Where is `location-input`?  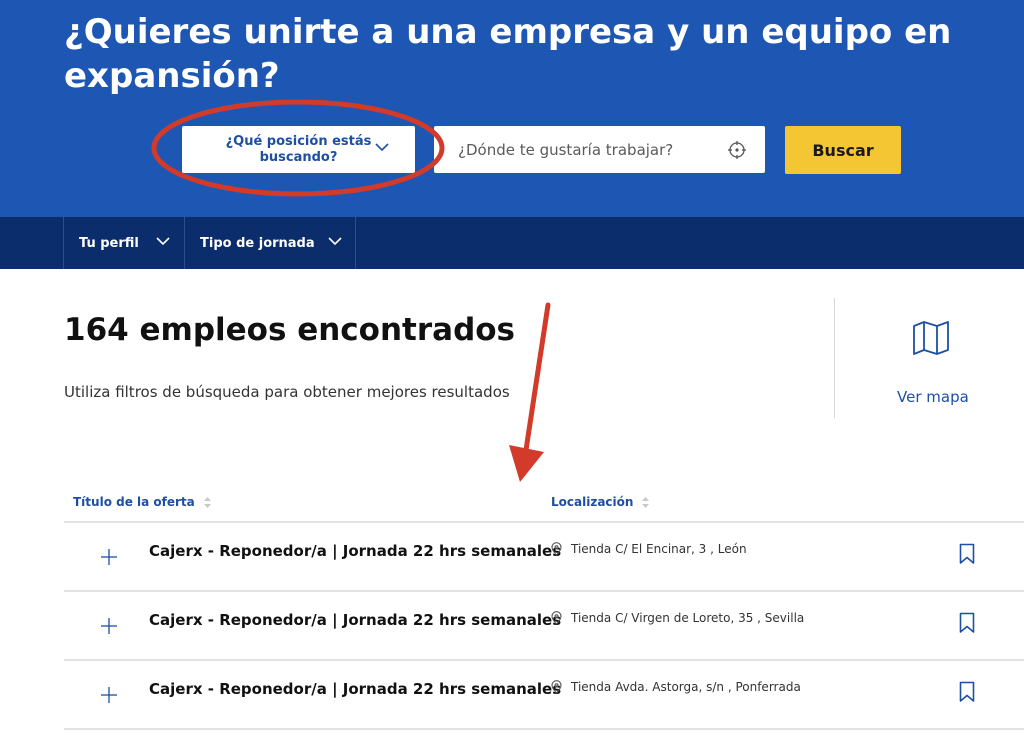 location-input is located at coordinates (593, 149).